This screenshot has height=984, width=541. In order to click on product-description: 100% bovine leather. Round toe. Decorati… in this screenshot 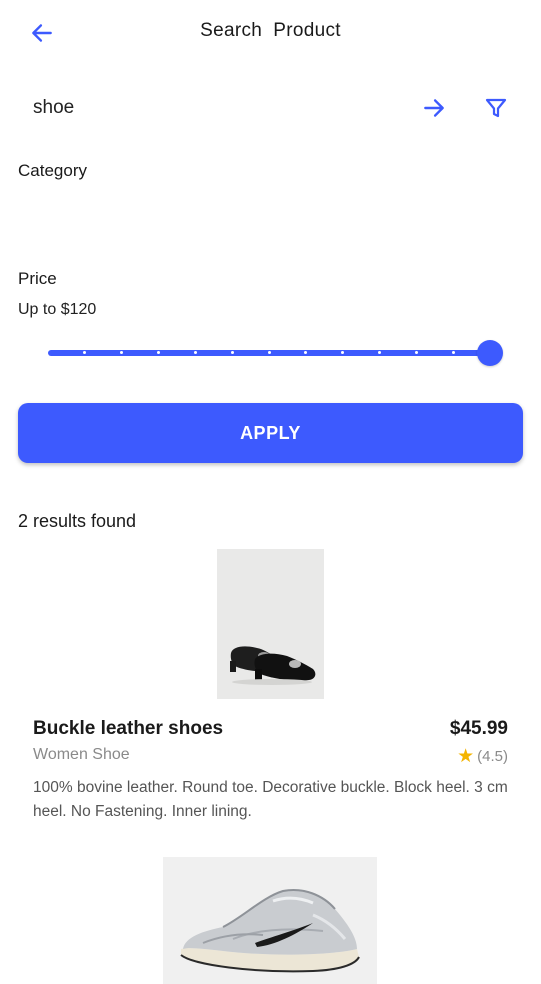, I will do `click(270, 799)`.